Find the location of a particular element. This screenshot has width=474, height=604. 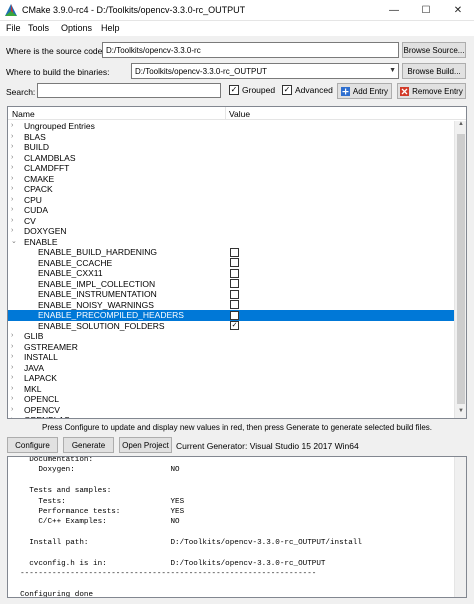

tree-group: › MKL is located at coordinates (231, 389).